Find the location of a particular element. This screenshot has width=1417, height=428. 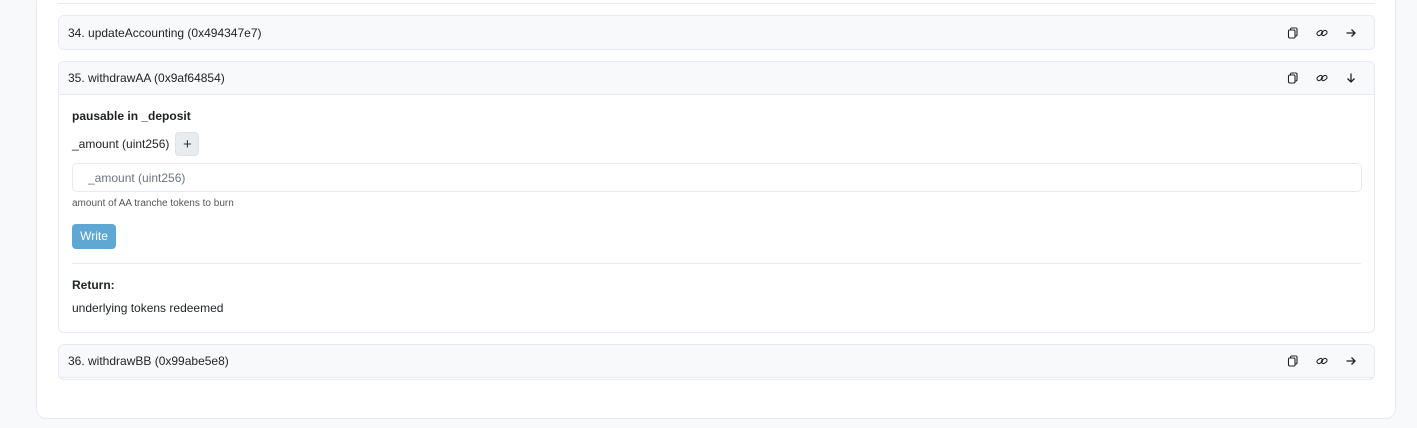

function-title: 35. withdrawAA (0x9af64854) is located at coordinates (146, 78).